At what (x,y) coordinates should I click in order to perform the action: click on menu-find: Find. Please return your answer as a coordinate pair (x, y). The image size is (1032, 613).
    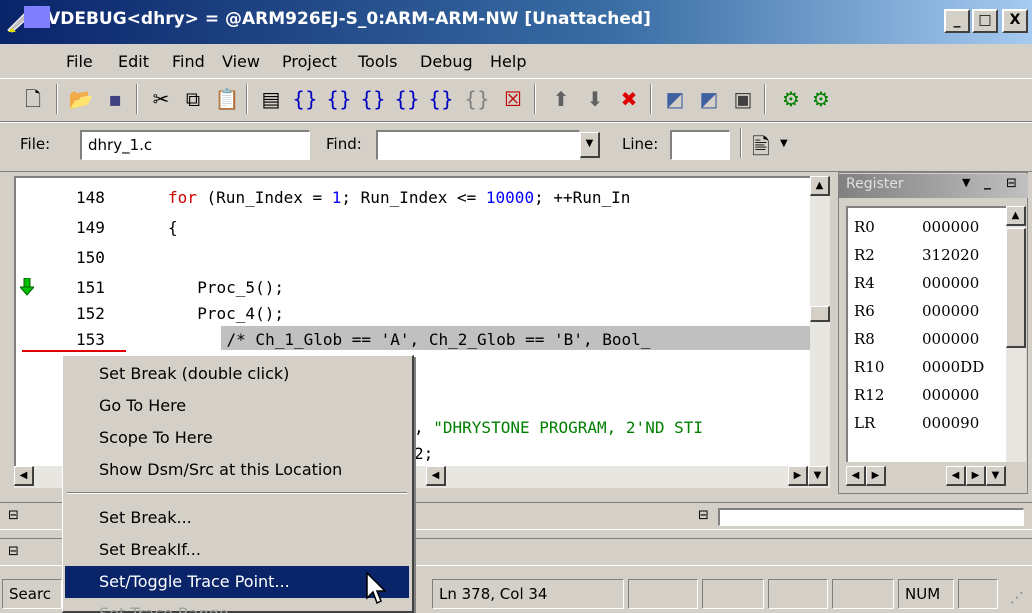
    Looking at the image, I should click on (188, 61).